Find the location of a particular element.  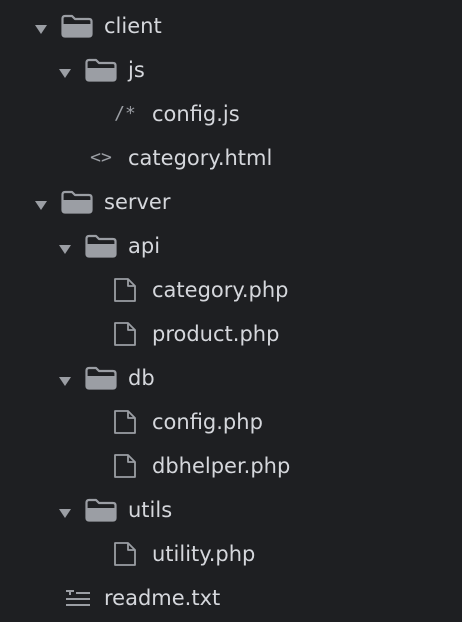

tree-folder-item: js is located at coordinates (231, 70).